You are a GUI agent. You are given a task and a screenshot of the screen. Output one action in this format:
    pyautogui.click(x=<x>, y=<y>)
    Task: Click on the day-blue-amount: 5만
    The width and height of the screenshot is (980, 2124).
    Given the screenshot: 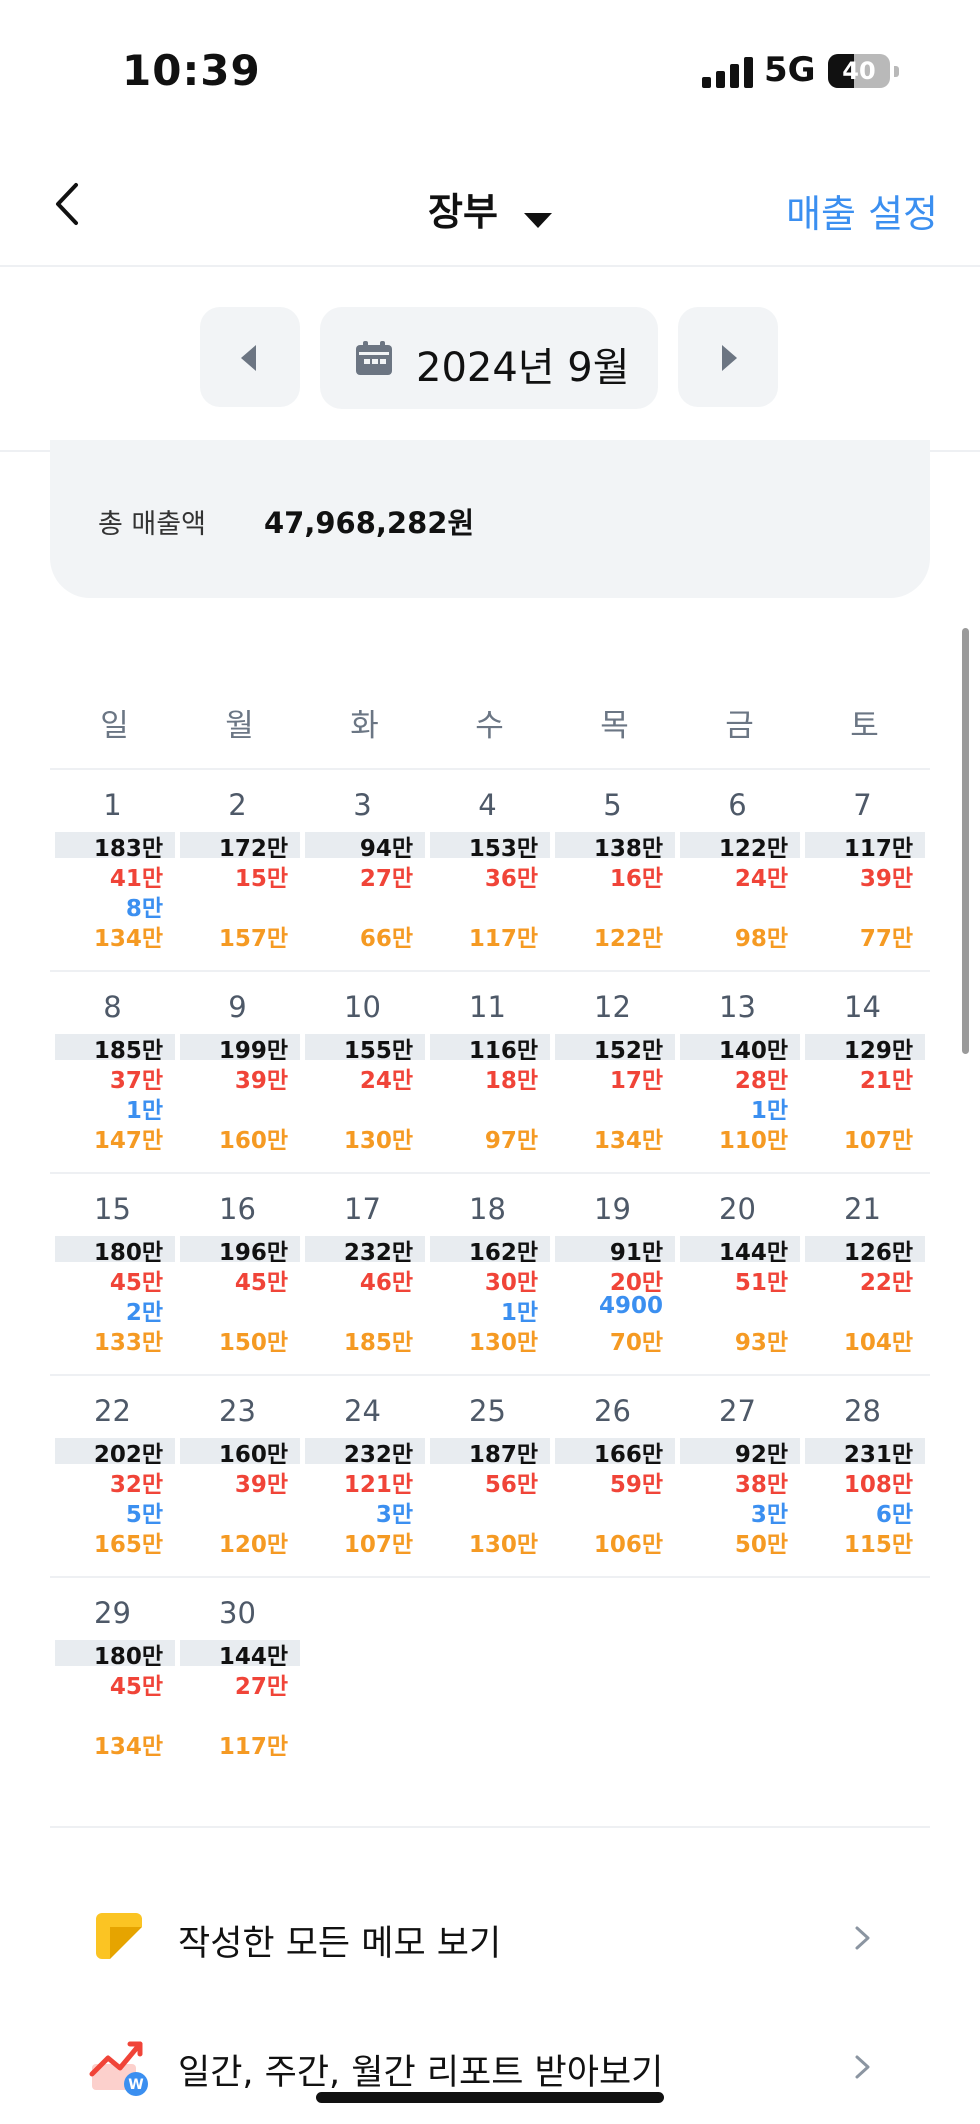 What is the action you would take?
    pyautogui.click(x=144, y=1515)
    